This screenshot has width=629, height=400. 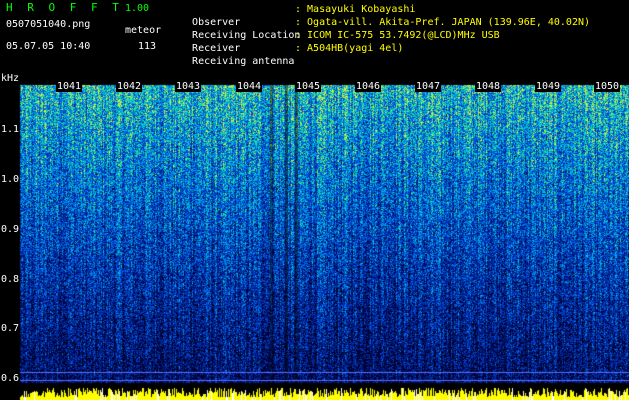 What do you see at coordinates (243, 61) in the screenshot?
I see `meta-key: Receiving antenna` at bounding box center [243, 61].